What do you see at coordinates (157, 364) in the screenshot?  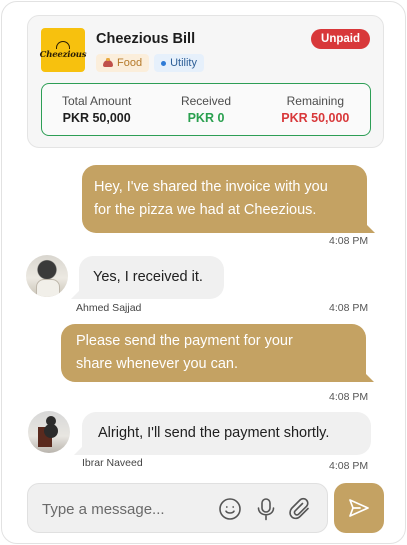 I see `message-text-line: share whenever you can.` at bounding box center [157, 364].